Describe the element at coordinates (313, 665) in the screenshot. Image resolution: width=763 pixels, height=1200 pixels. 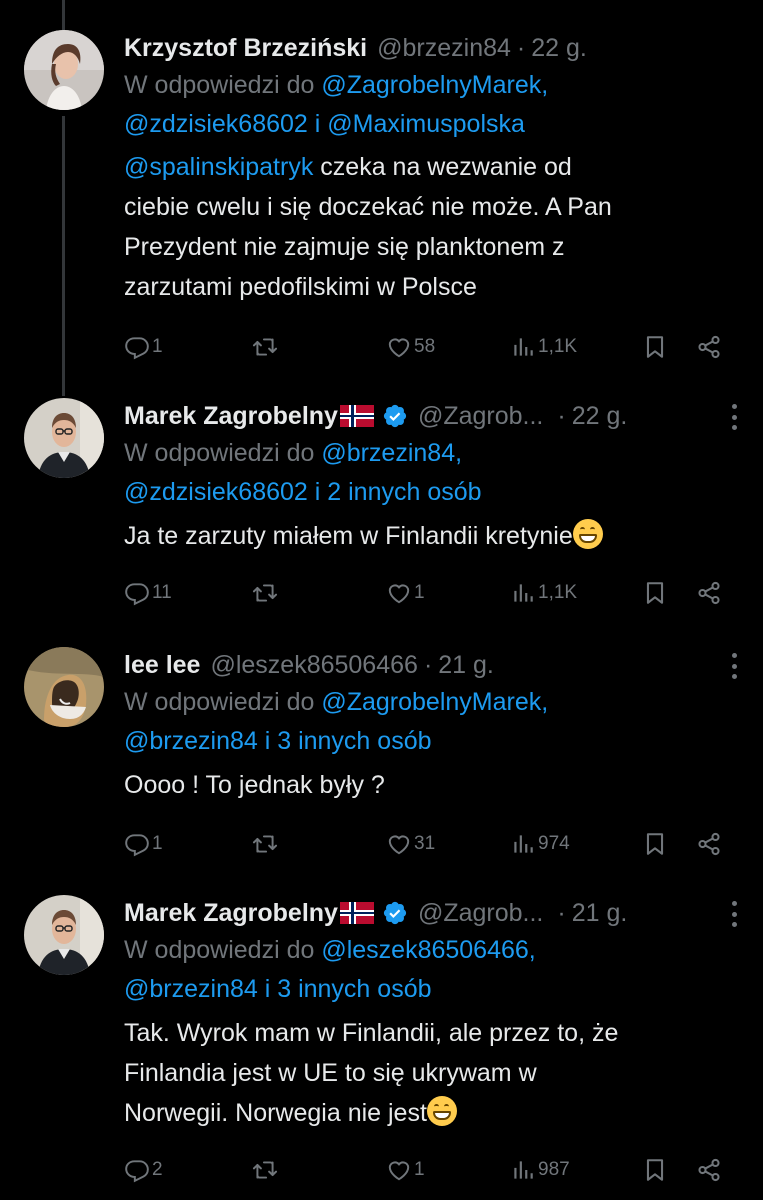
I see `user-handle: @leszek86506466` at that location.